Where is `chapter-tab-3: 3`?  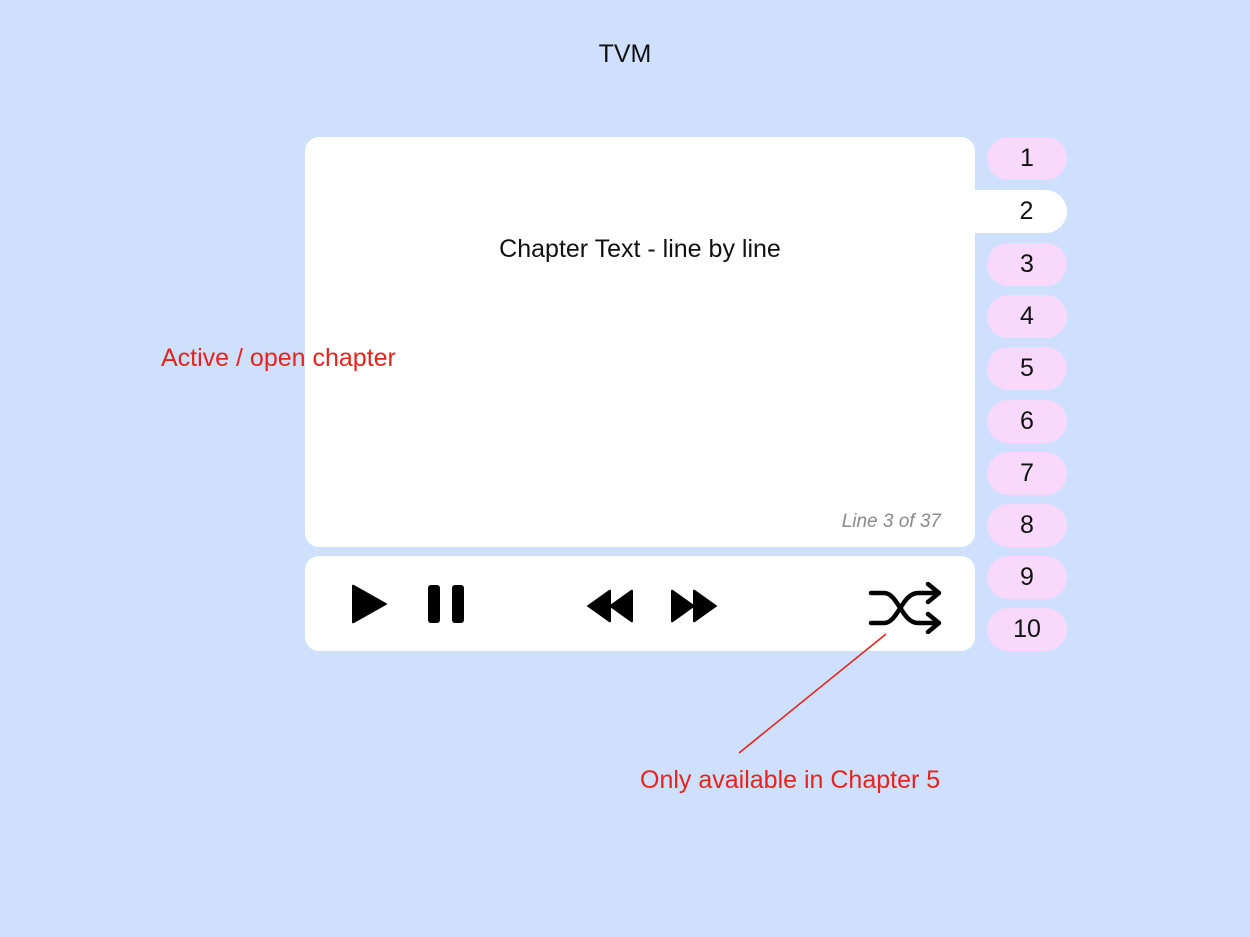 chapter-tab-3: 3 is located at coordinates (1027, 264).